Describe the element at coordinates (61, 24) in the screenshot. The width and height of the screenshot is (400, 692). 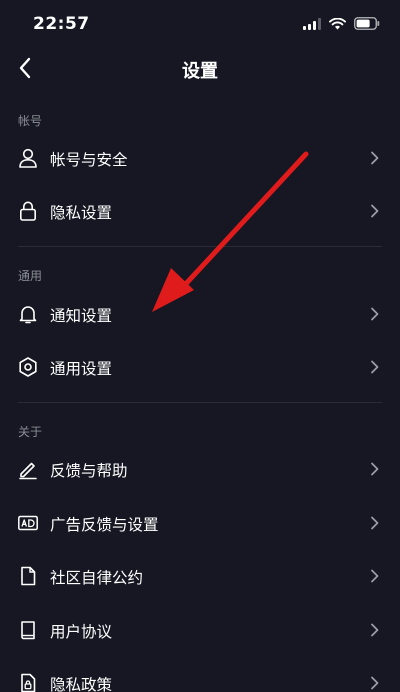
I see `status-time: 22:57` at that location.